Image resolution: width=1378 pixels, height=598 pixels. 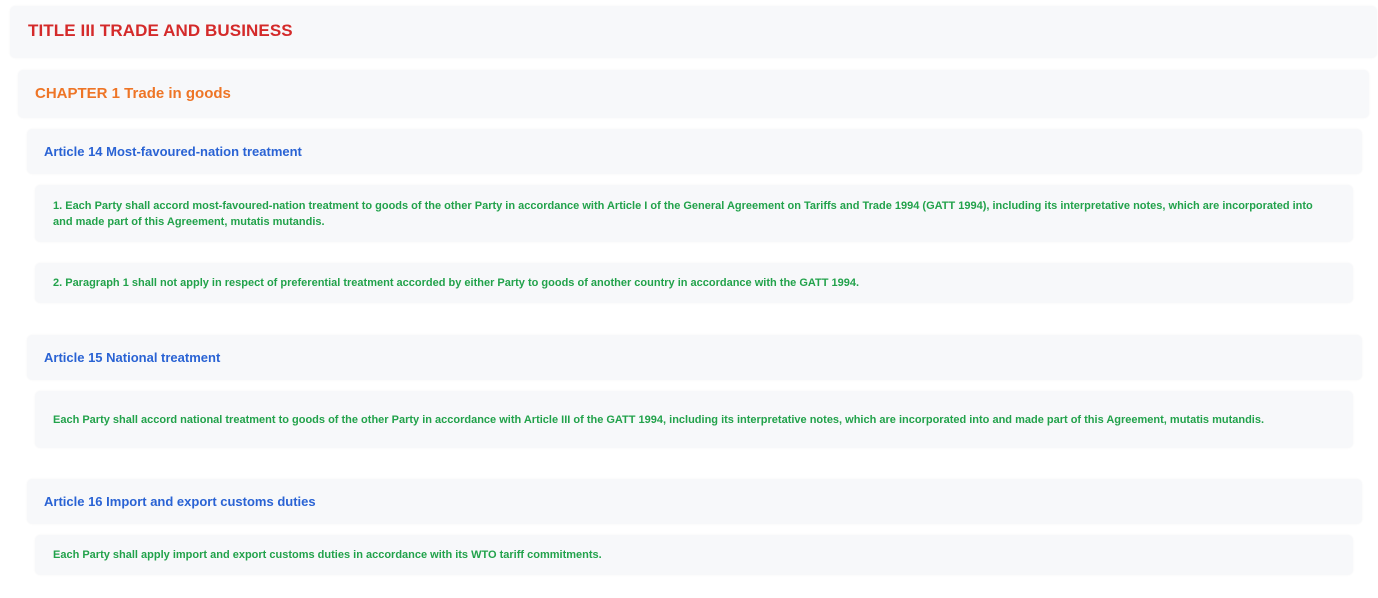 What do you see at coordinates (160, 30) in the screenshot?
I see `title-heading: TITLE III TRADE AND BUSINESS` at bounding box center [160, 30].